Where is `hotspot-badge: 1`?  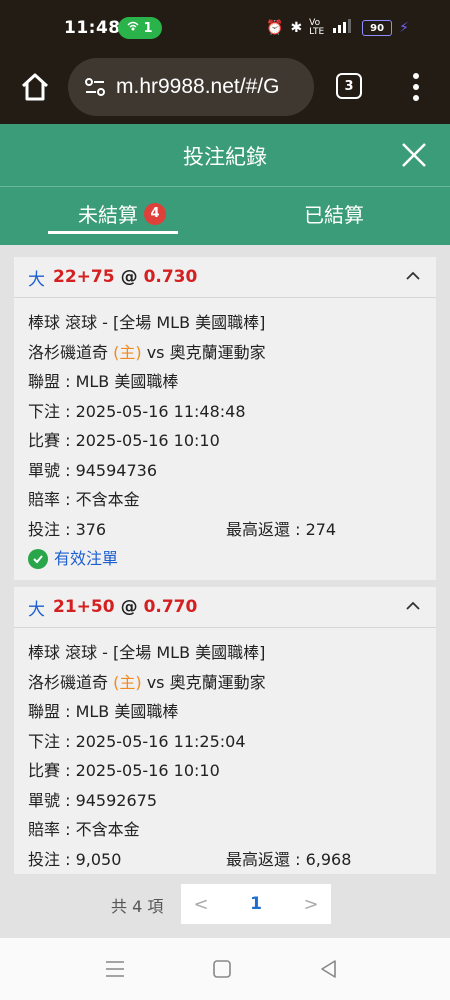 hotspot-badge: 1 is located at coordinates (140, 28).